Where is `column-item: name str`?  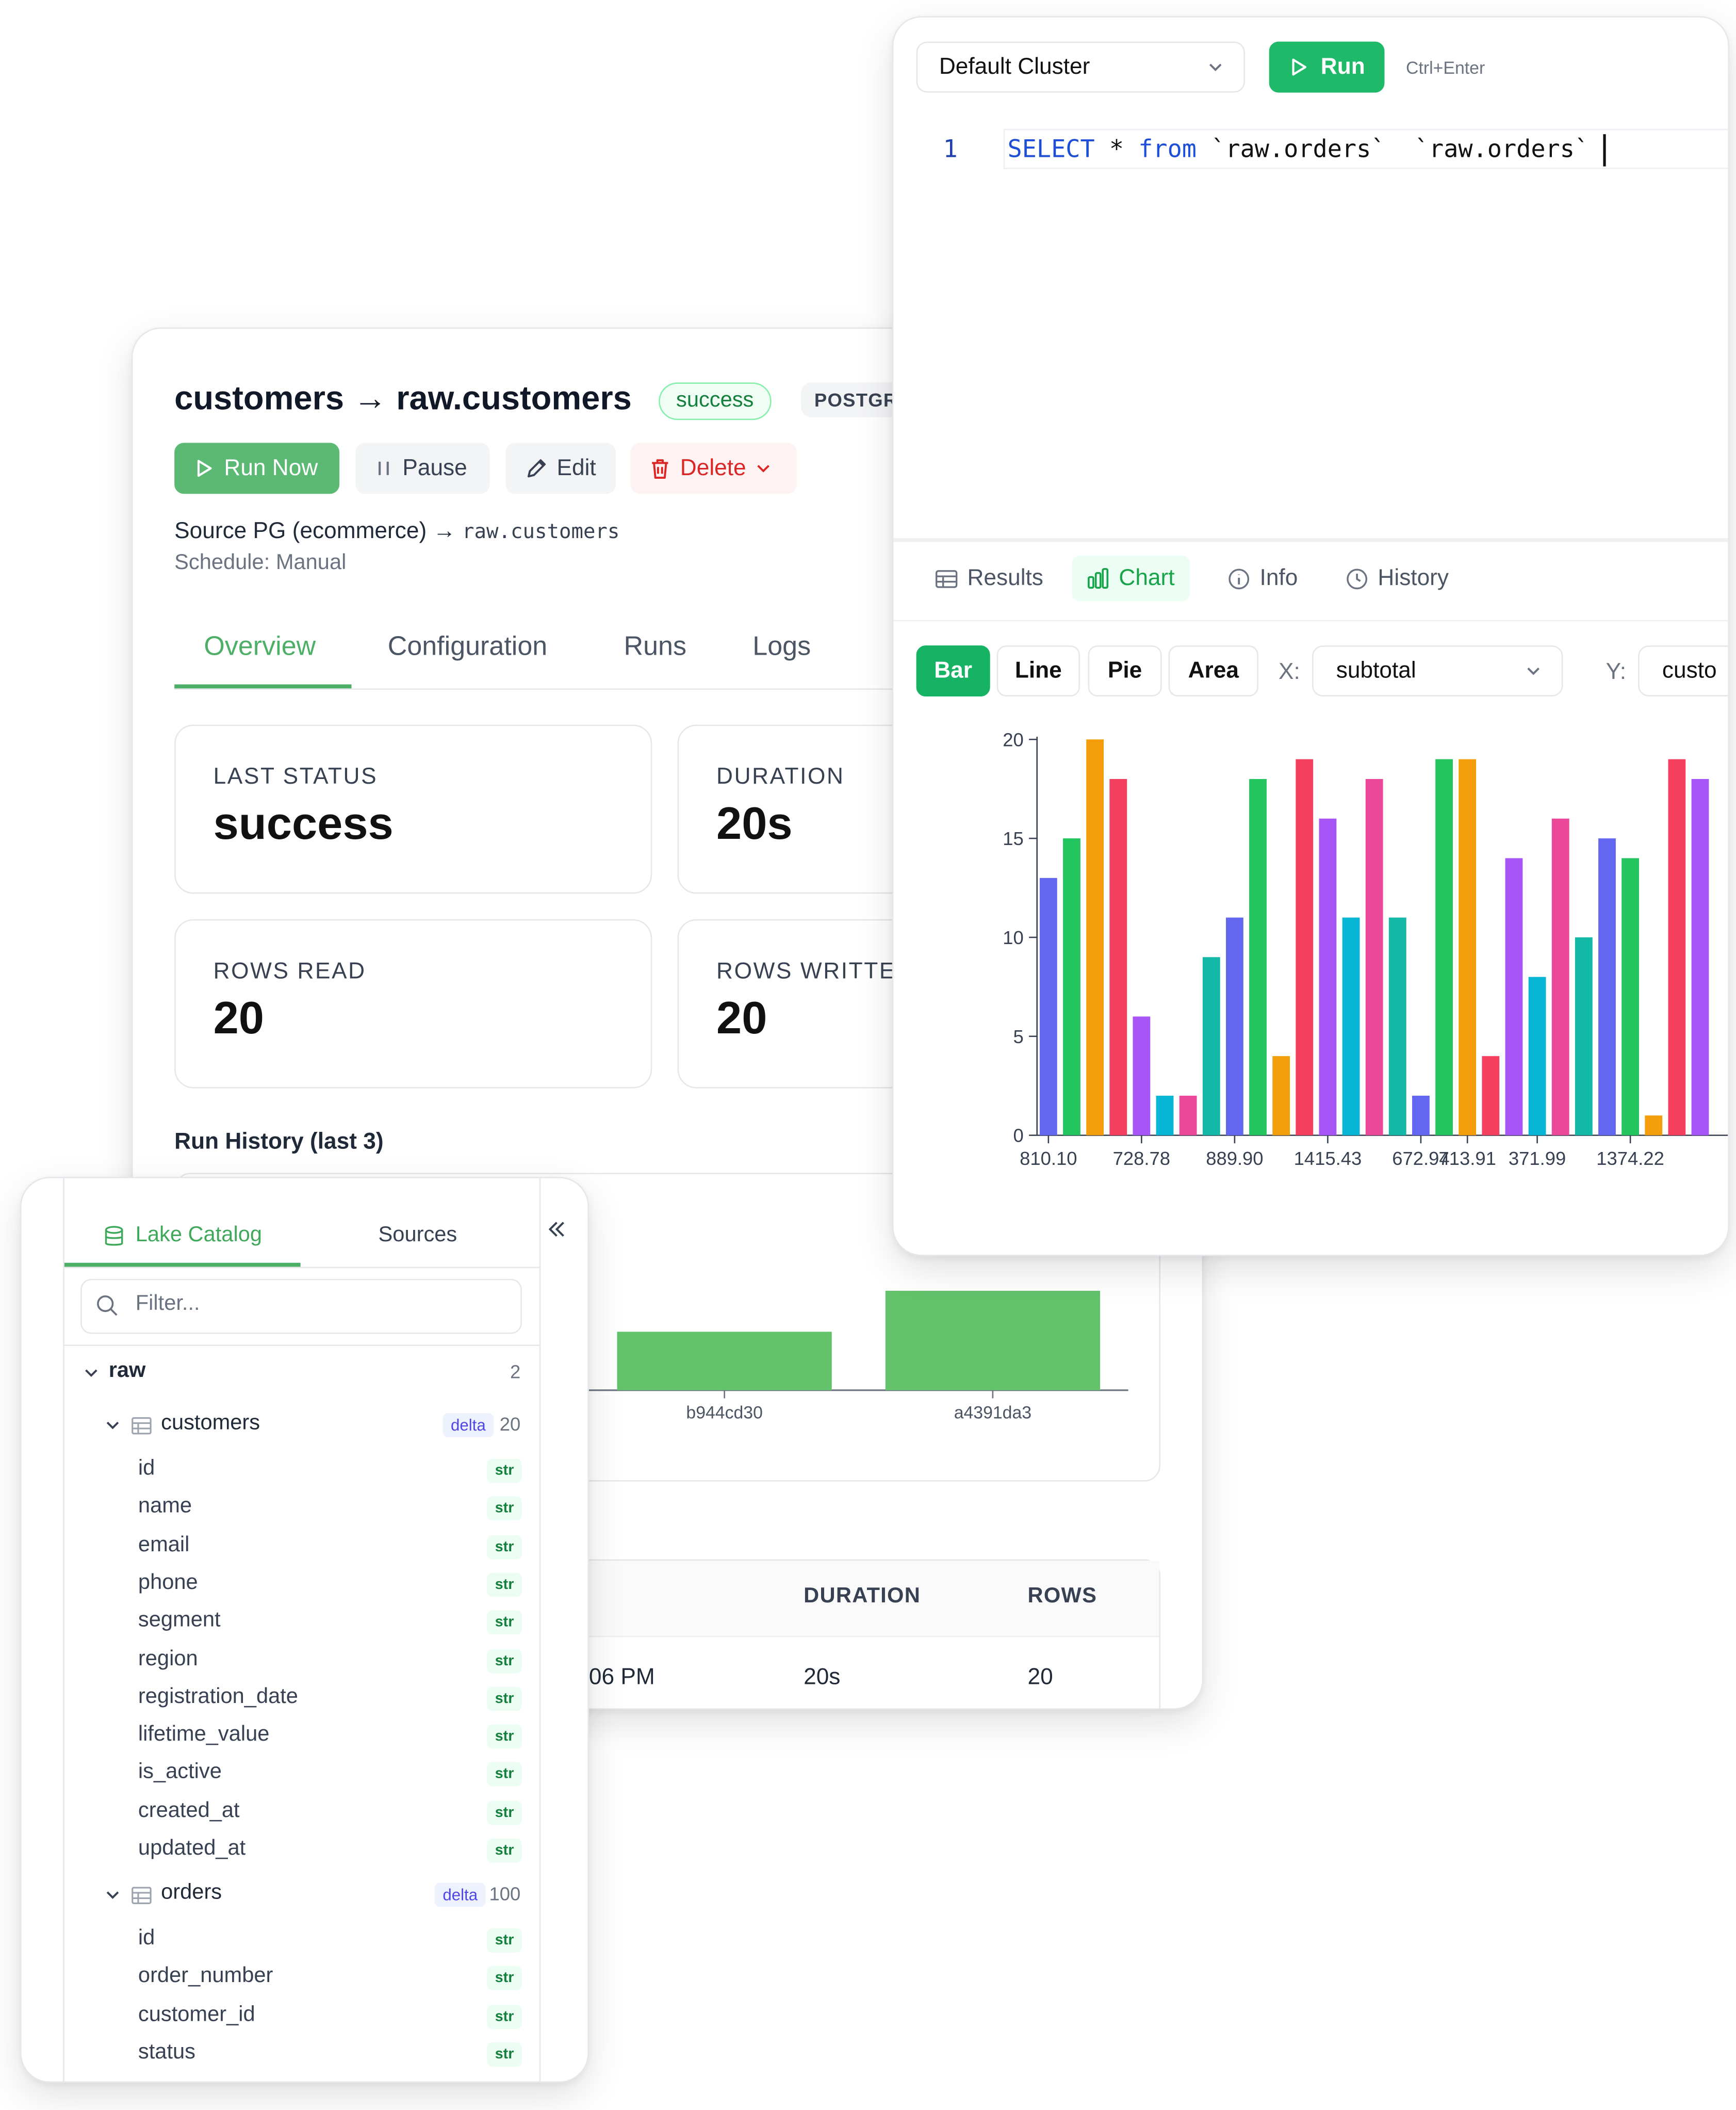 column-item: name str is located at coordinates (301, 1507).